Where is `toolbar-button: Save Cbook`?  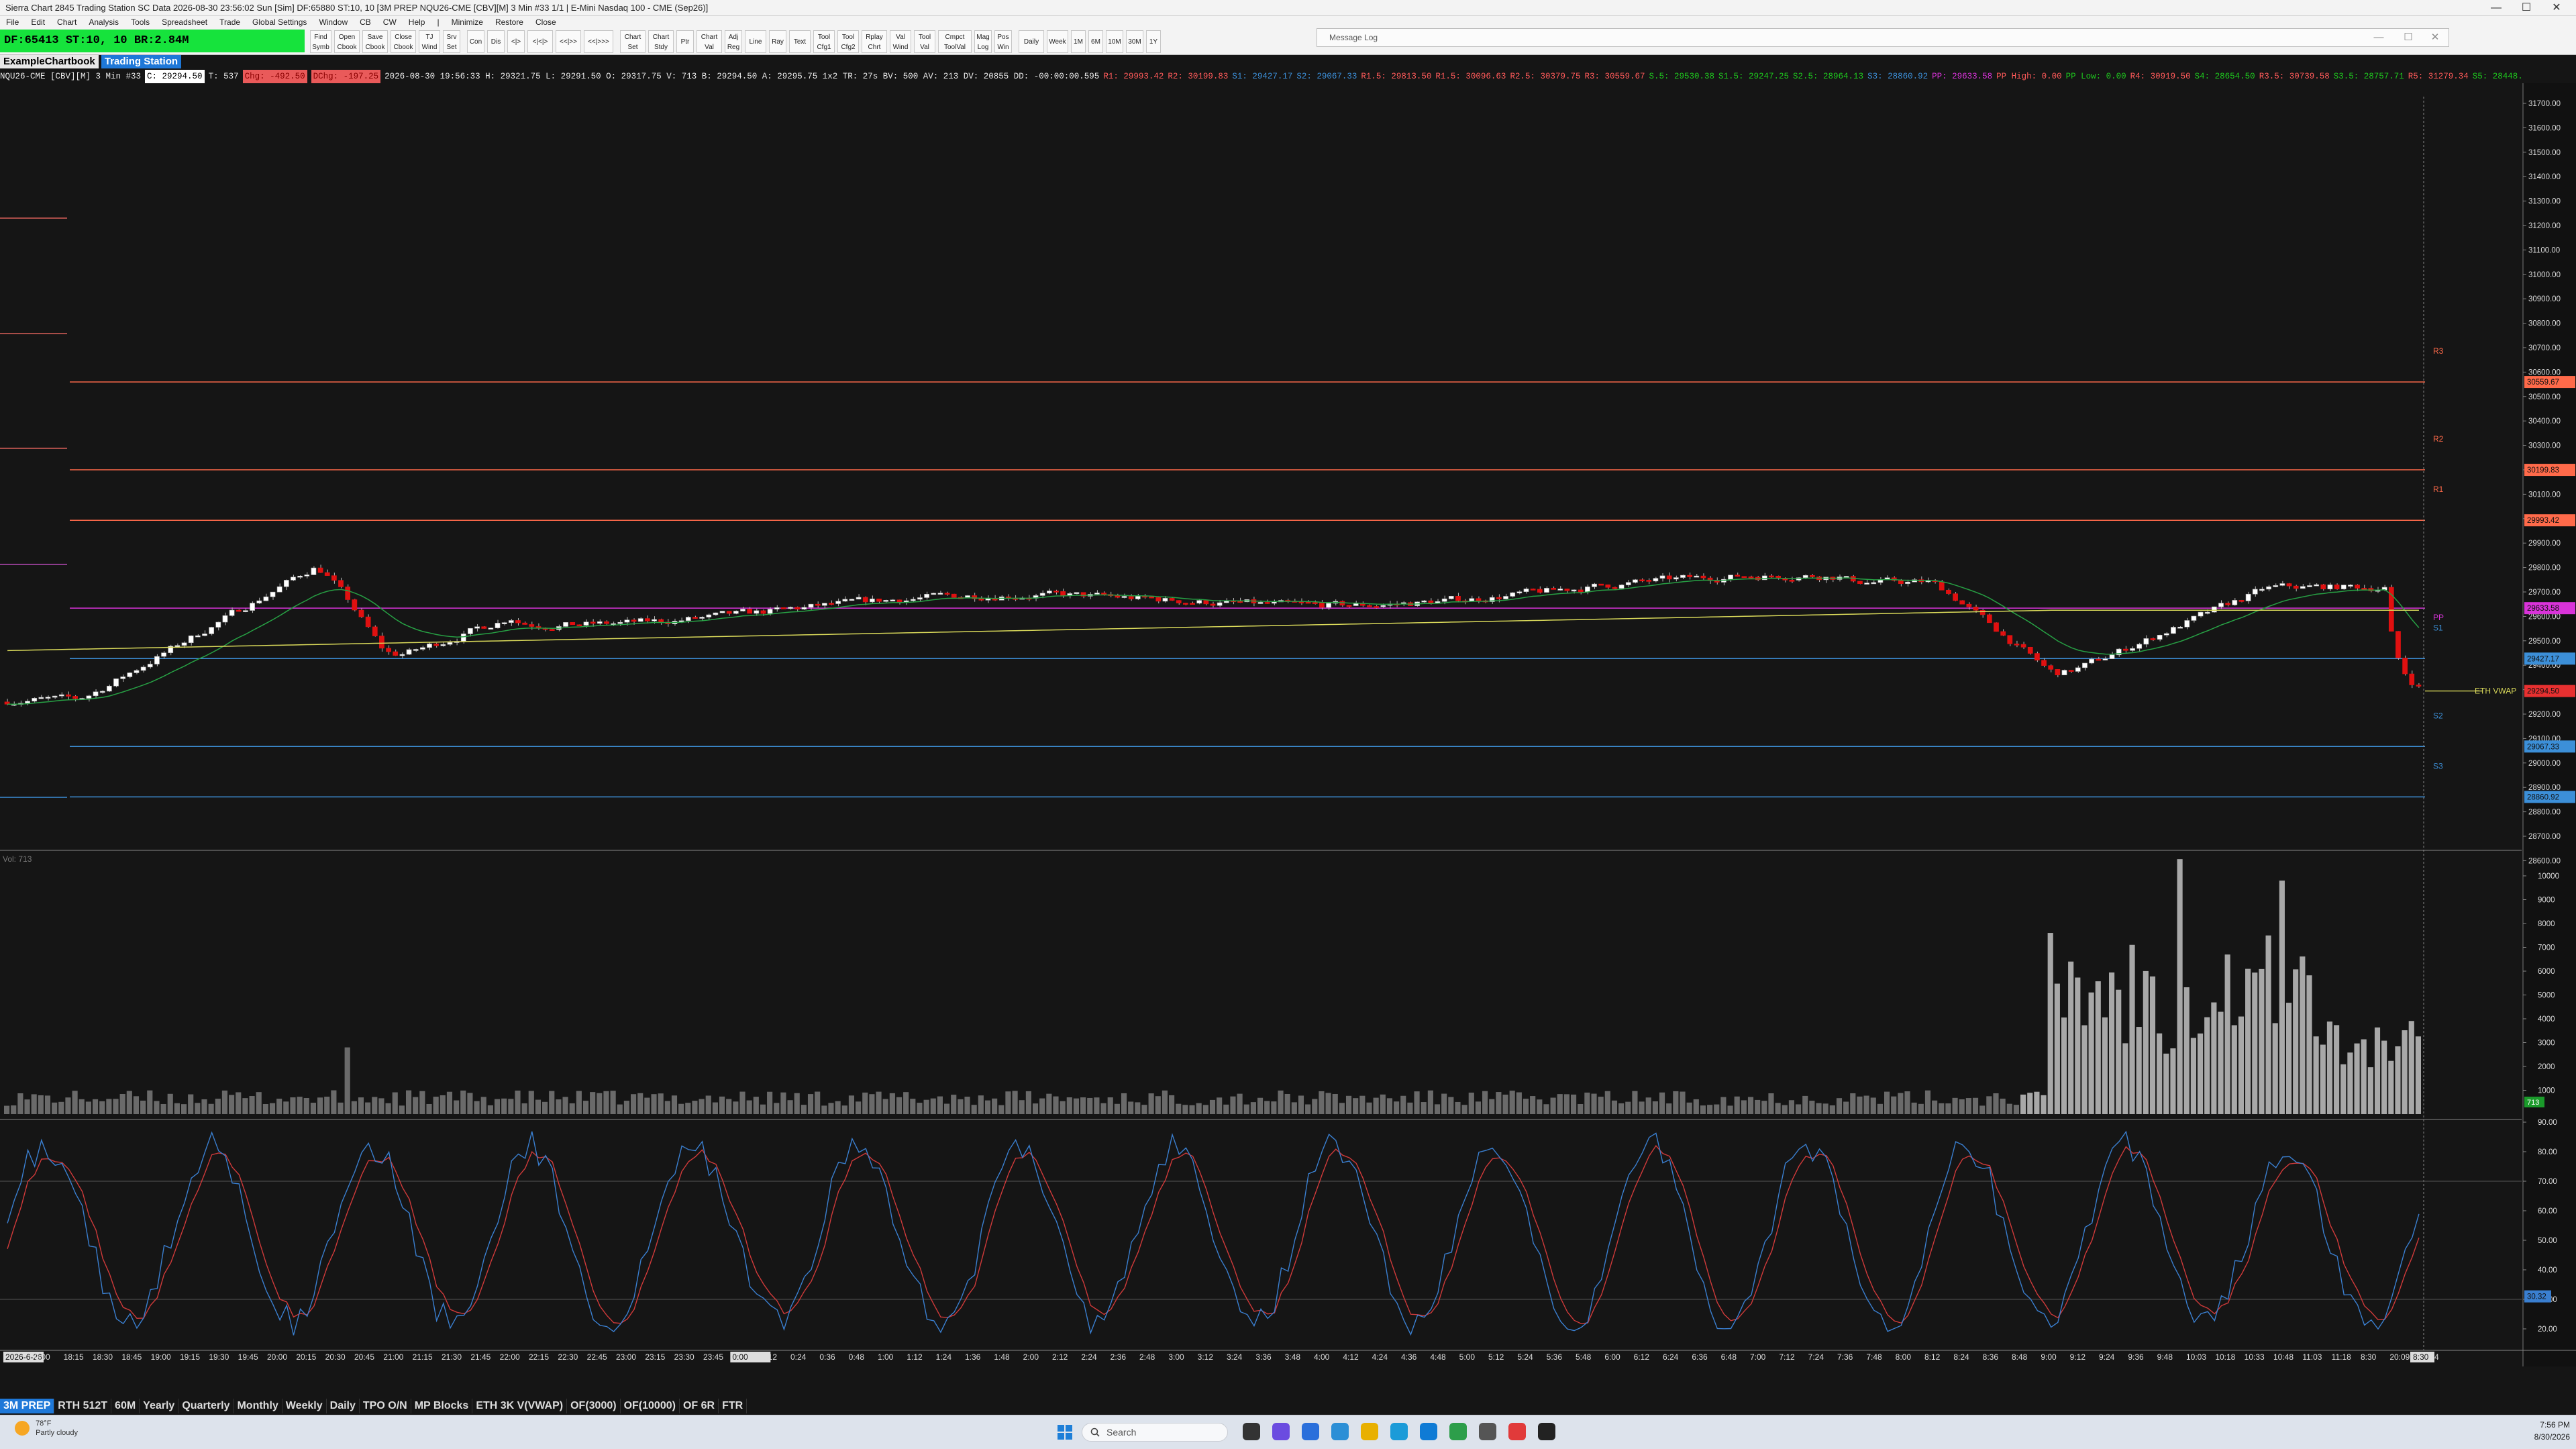
toolbar-button: Save Cbook is located at coordinates (375, 41).